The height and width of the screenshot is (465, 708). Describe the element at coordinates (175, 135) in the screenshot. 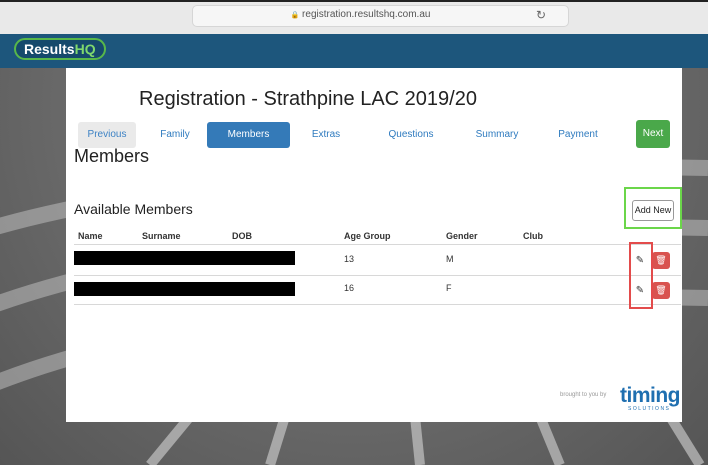

I see `tab-family: Family` at that location.